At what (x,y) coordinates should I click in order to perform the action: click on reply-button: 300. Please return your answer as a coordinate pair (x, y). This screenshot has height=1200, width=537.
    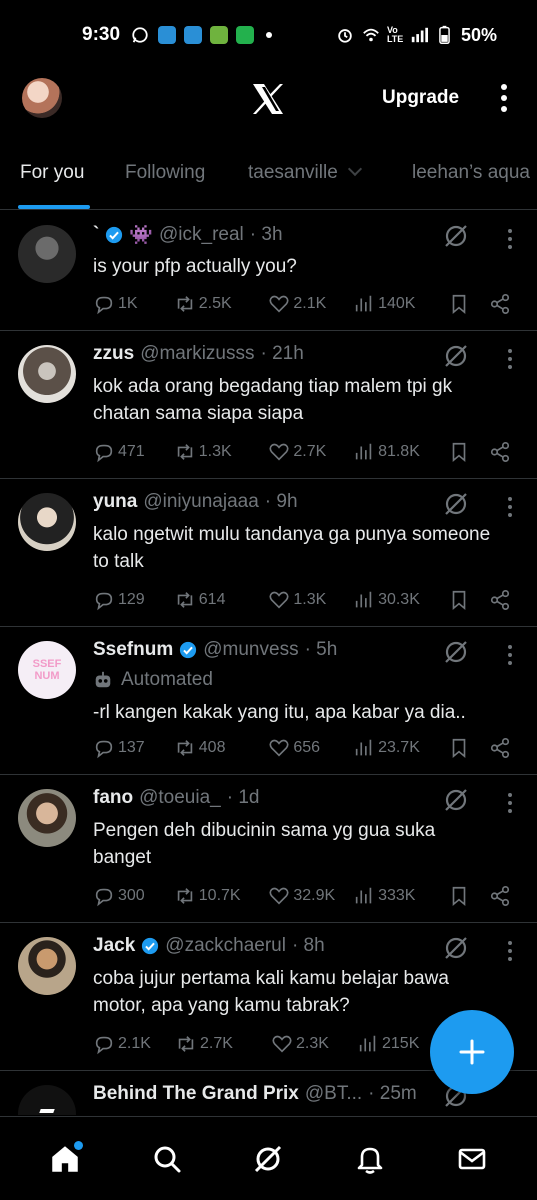
    Looking at the image, I should click on (133, 896).